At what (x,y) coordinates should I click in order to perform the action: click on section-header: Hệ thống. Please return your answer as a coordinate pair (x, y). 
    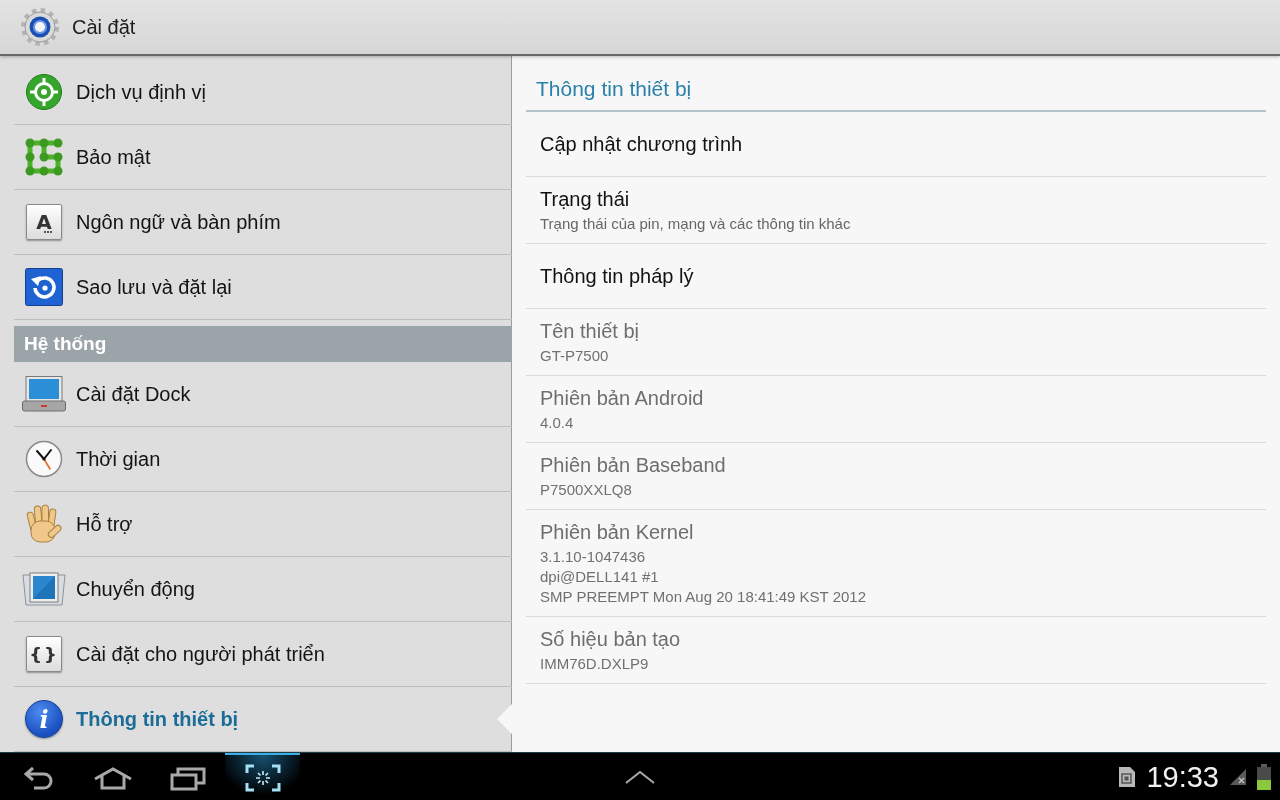
    Looking at the image, I should click on (263, 344).